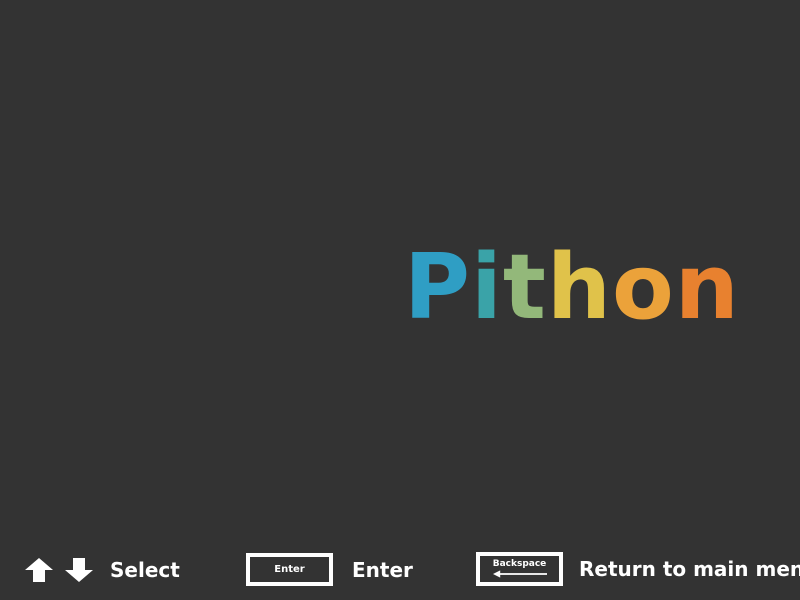  Describe the element at coordinates (102, 570) in the screenshot. I see `select-hint: Select` at that location.